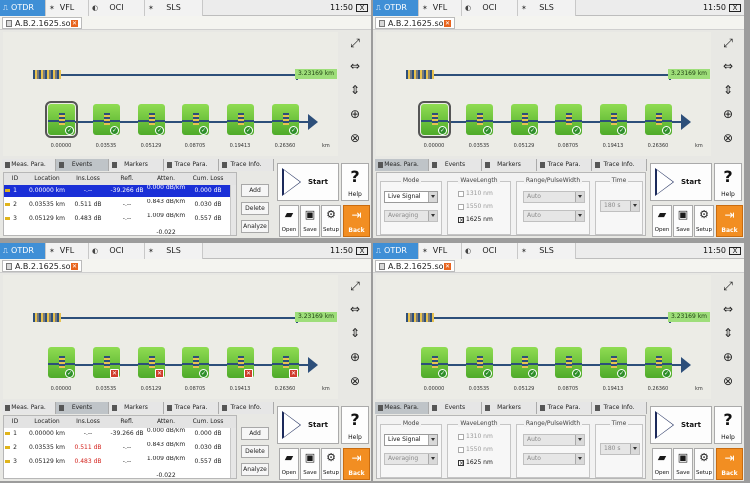 The height and width of the screenshot is (483, 750). What do you see at coordinates (255, 208) in the screenshot?
I see `delete-button: Delete` at bounding box center [255, 208].